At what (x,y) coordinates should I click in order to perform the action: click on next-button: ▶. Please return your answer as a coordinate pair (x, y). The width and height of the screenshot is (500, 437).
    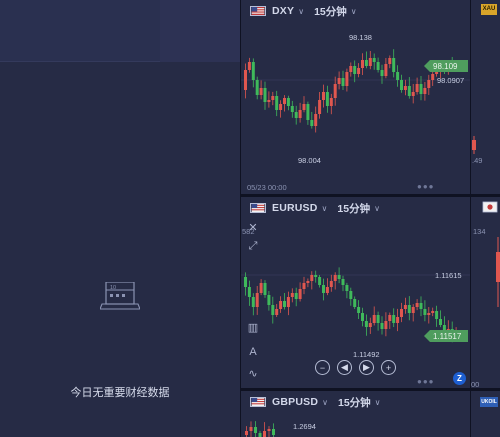
    Looking at the image, I should click on (366, 367).